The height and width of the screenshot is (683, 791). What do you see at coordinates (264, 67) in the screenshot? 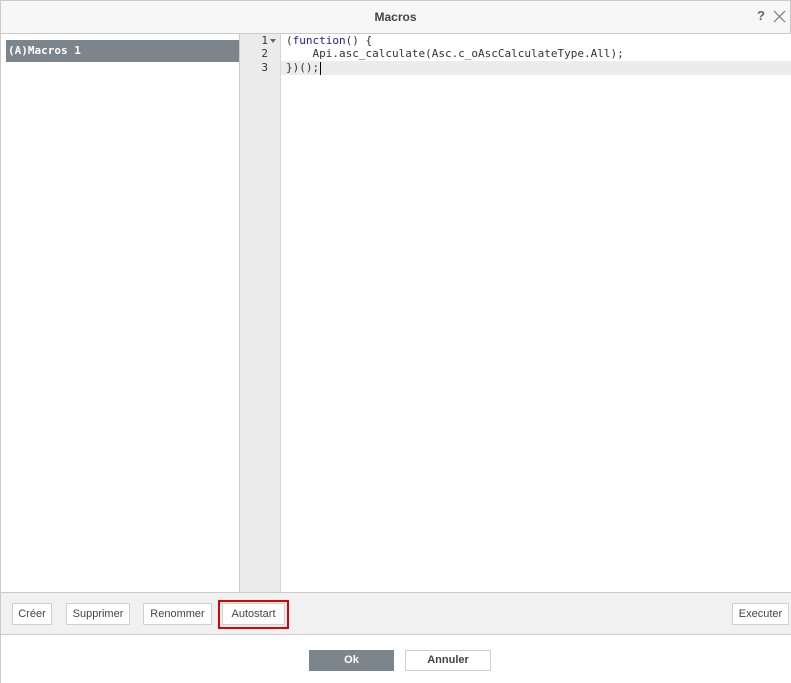
I see `line-number: 3` at bounding box center [264, 67].